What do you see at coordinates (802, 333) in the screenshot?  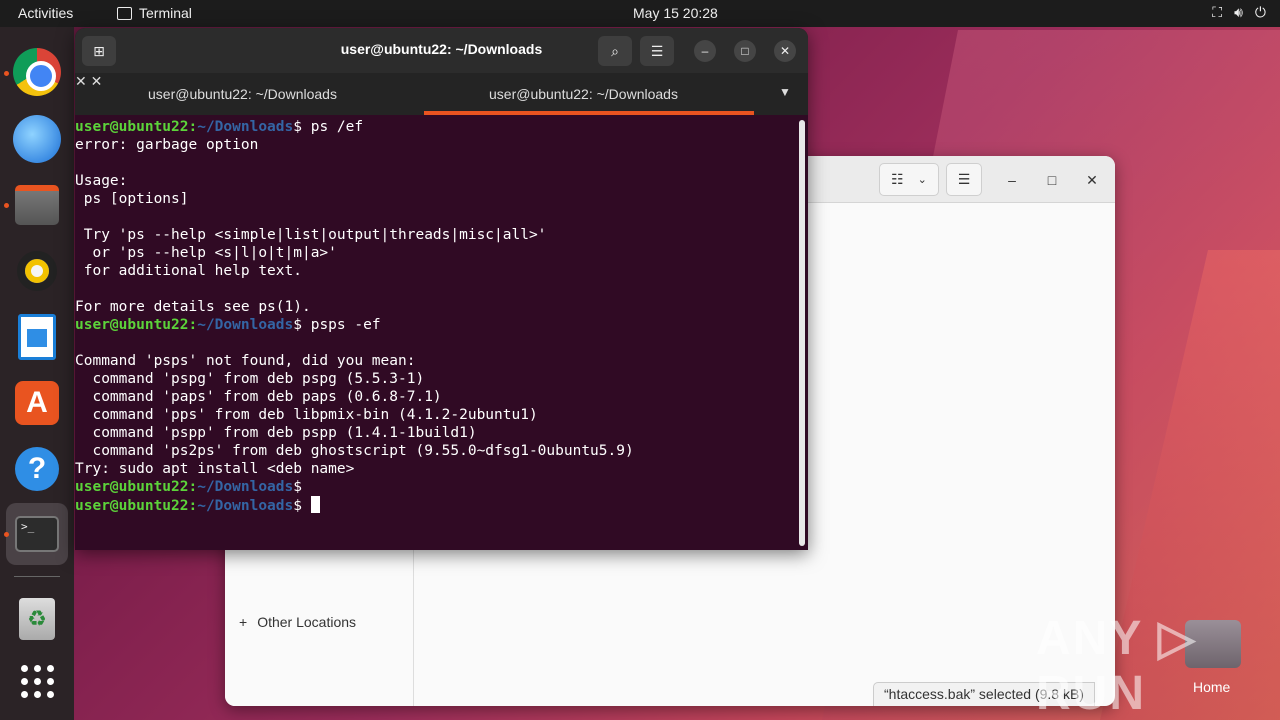 I see `scrollbar` at bounding box center [802, 333].